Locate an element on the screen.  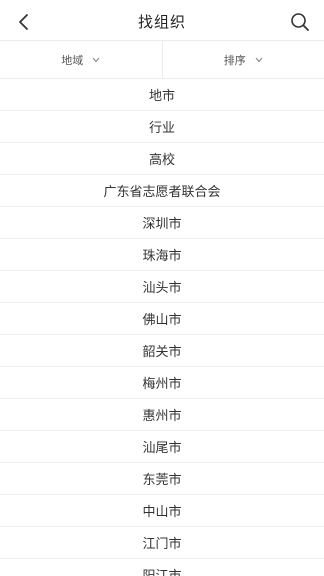
list-item: 珠海市 is located at coordinates (162, 255).